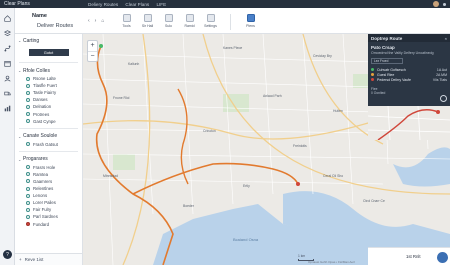 The image size is (450, 265). I want to click on sidebar-footer: + Reve 1ist, so click(48, 259).